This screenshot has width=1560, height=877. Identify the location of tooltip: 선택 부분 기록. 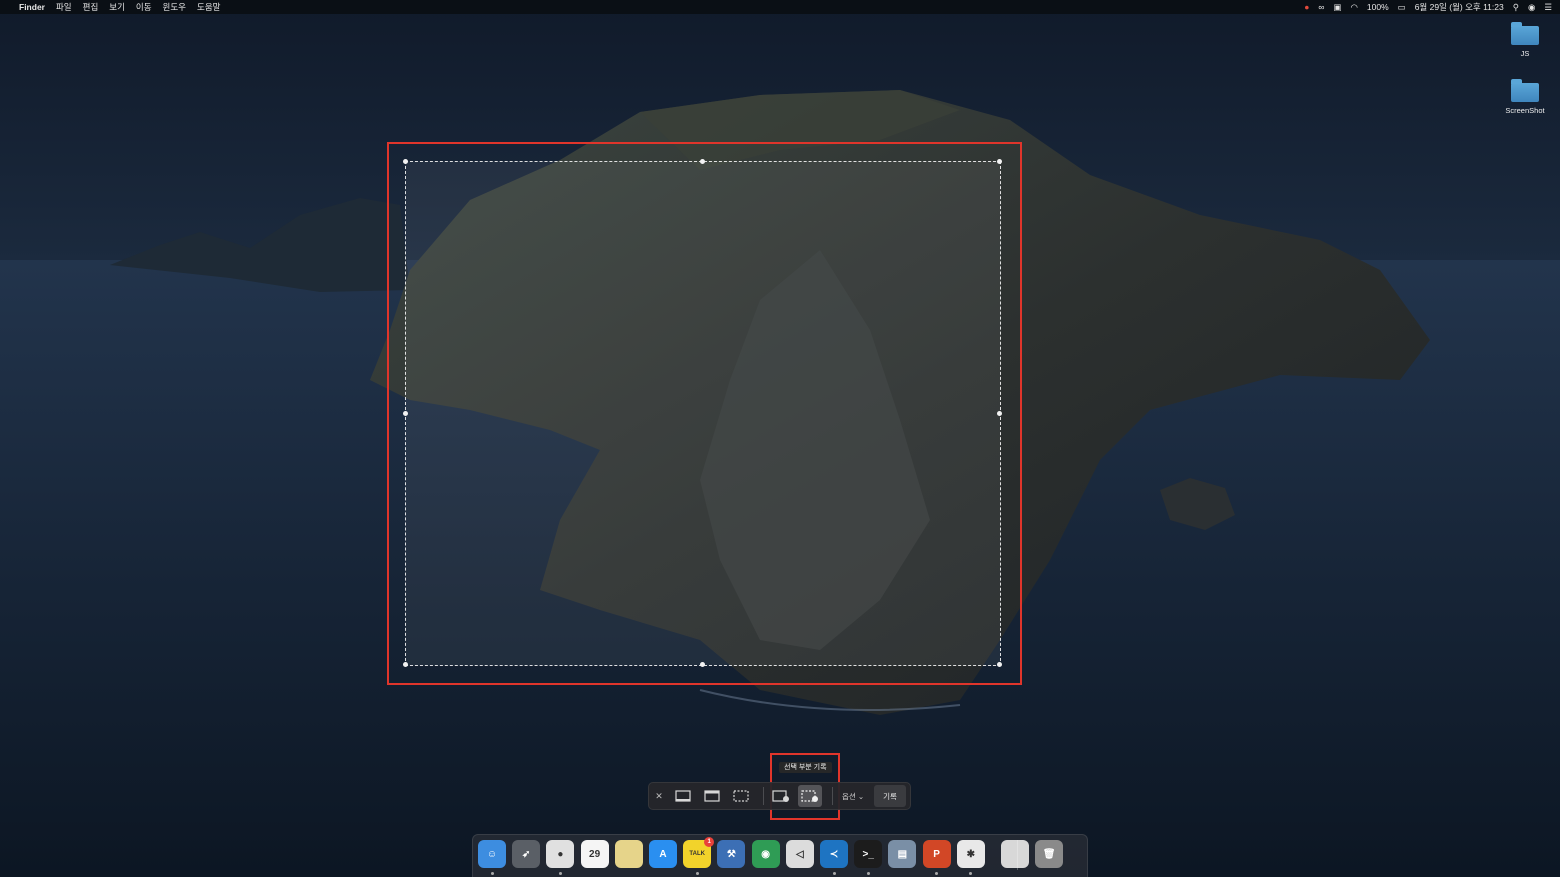
(805, 767).